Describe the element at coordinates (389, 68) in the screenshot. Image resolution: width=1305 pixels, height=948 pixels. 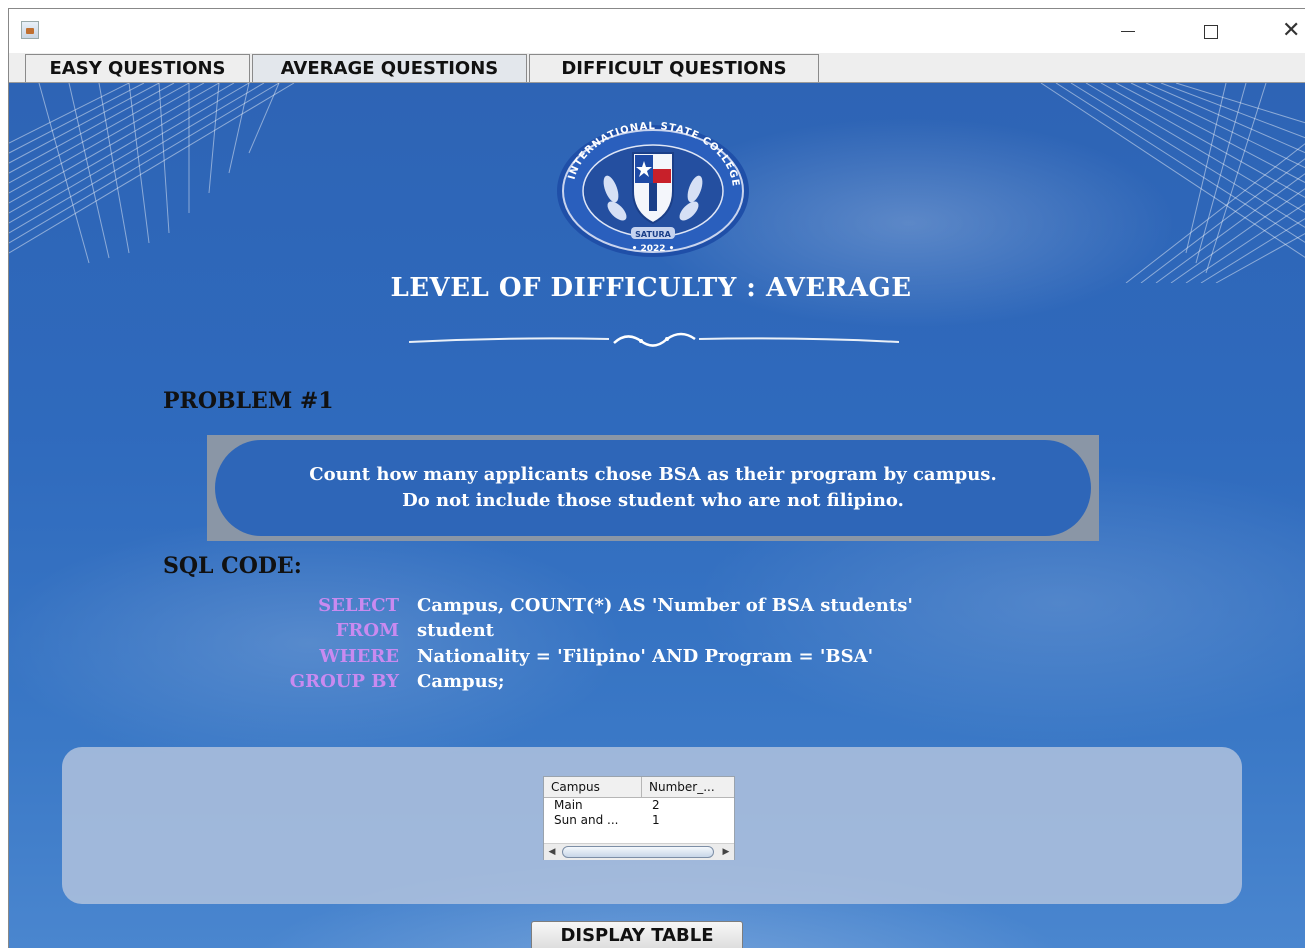
I see `tab-average-questions: AVERAGE QUESTIONS` at that location.